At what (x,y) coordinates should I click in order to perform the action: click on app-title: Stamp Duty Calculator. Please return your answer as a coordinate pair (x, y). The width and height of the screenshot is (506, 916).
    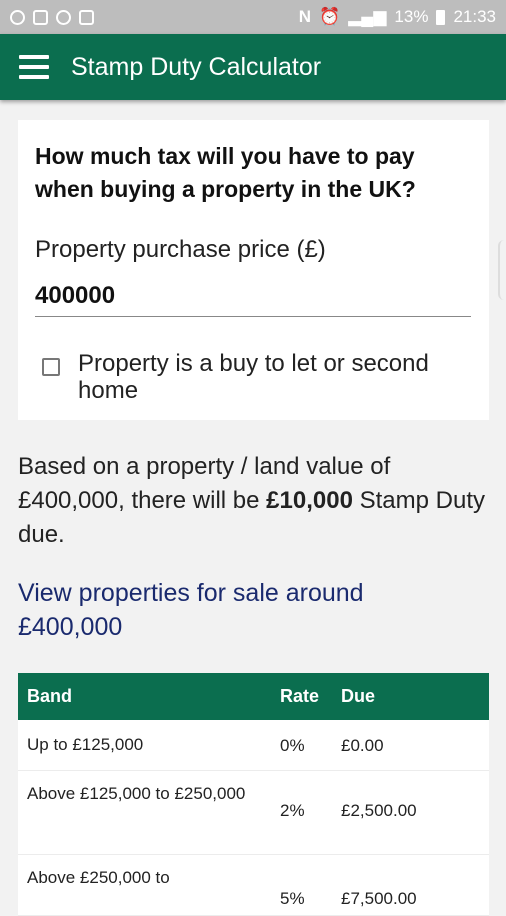
    Looking at the image, I should click on (196, 66).